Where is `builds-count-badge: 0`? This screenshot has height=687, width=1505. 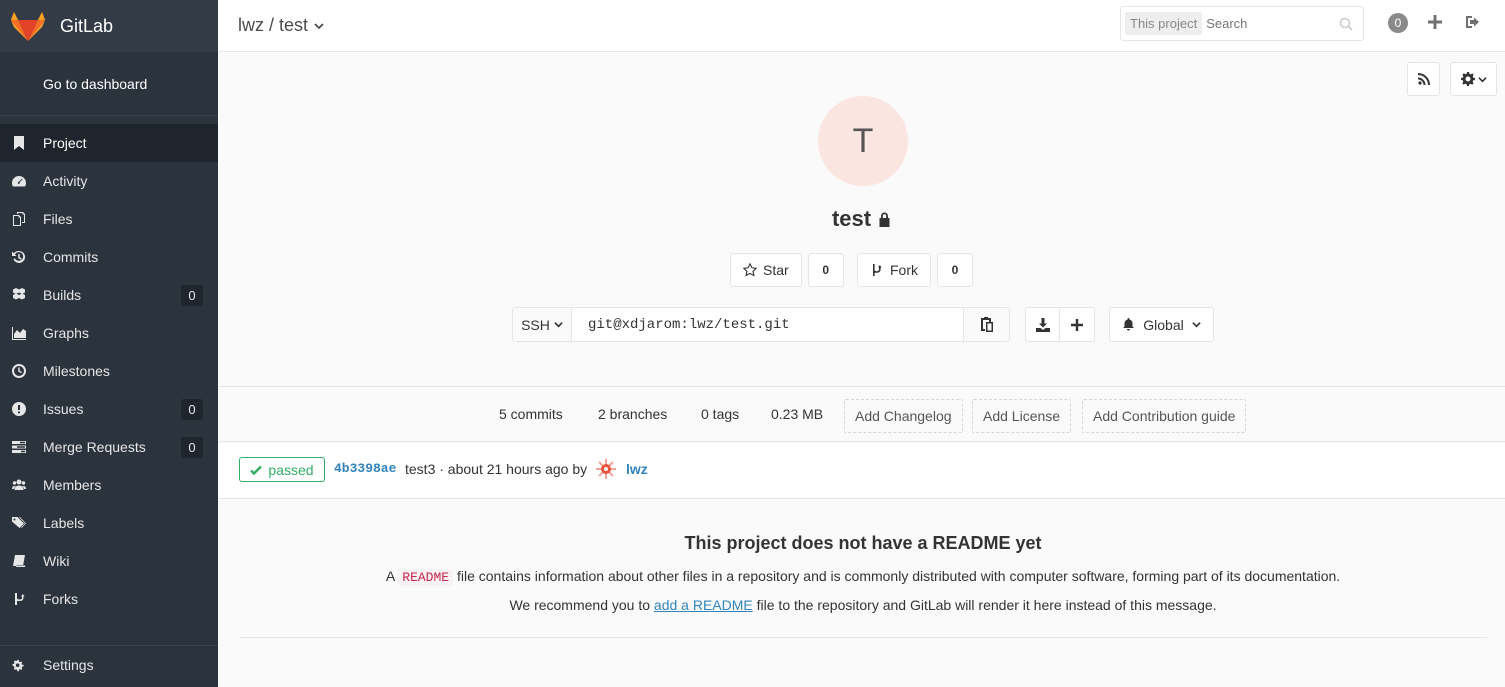
builds-count-badge: 0 is located at coordinates (192, 295).